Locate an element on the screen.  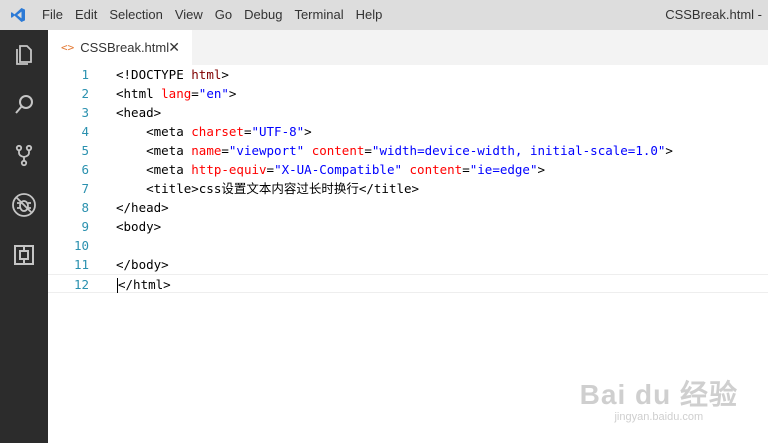
code-text: </html> is located at coordinates (143, 284).